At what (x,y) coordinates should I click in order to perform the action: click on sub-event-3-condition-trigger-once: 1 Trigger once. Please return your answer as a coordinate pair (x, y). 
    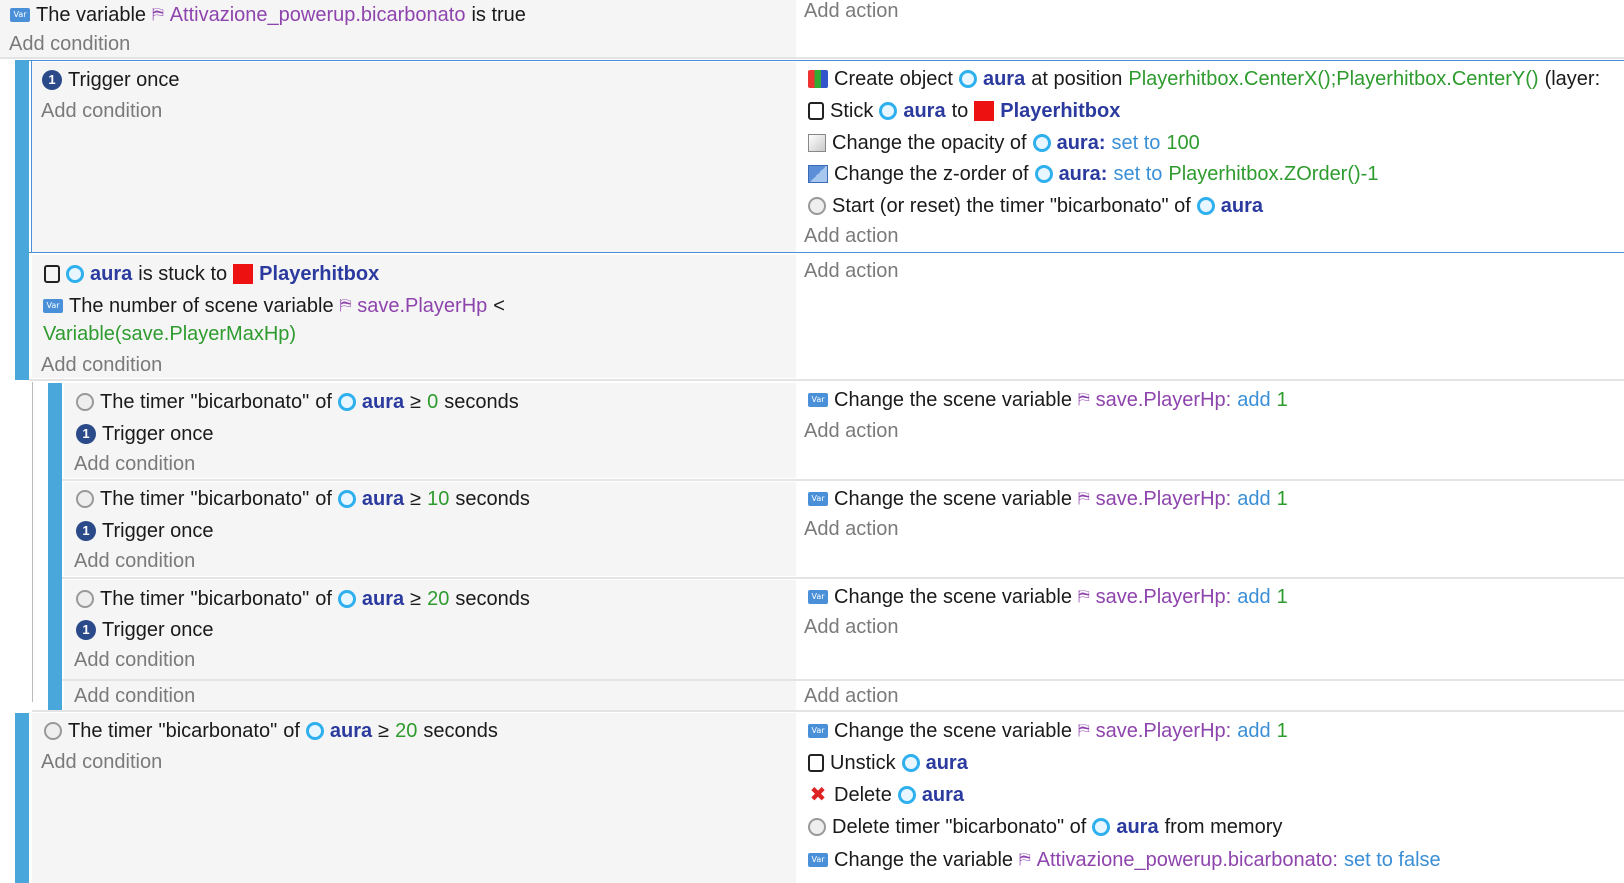
    Looking at the image, I should click on (145, 630).